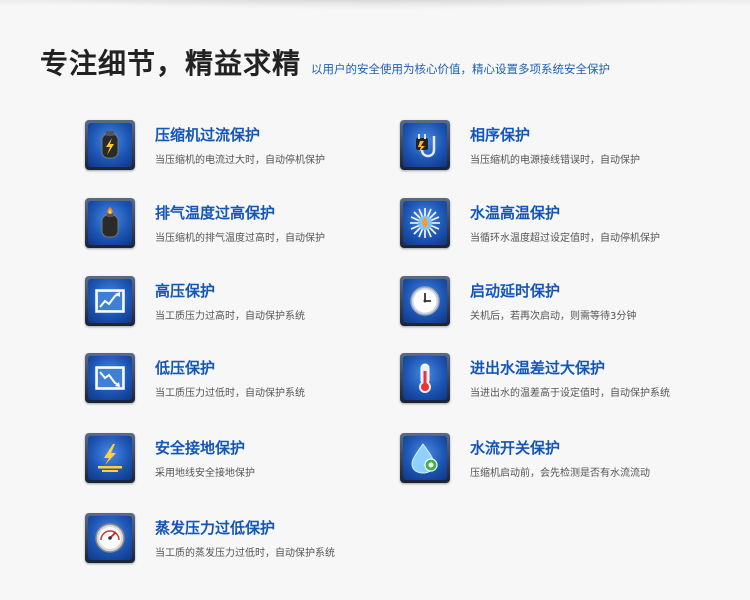 The image size is (750, 600). I want to click on page-subtitle: 以用户的安全使用为核心价值，精心设置多项系统安全保护, so click(461, 69).